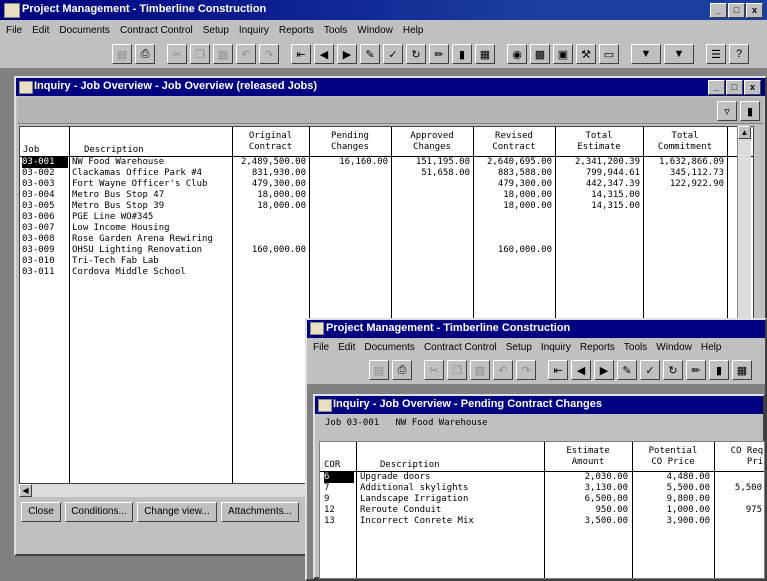 This screenshot has height=581, width=767. I want to click on menu-documents: Documents, so click(84, 30).